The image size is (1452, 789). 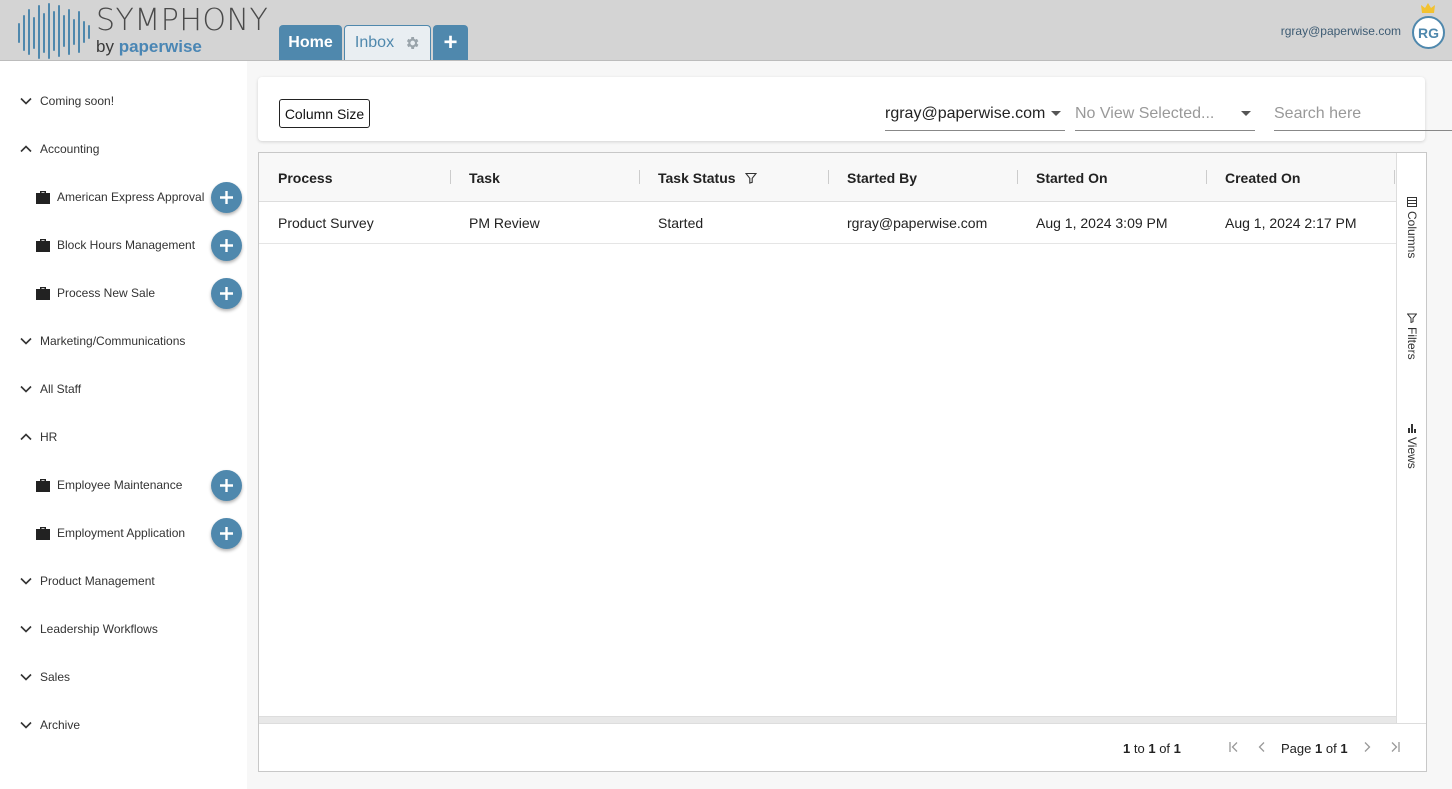 What do you see at coordinates (1318, 113) in the screenshot?
I see `search-placeholder: Search here` at bounding box center [1318, 113].